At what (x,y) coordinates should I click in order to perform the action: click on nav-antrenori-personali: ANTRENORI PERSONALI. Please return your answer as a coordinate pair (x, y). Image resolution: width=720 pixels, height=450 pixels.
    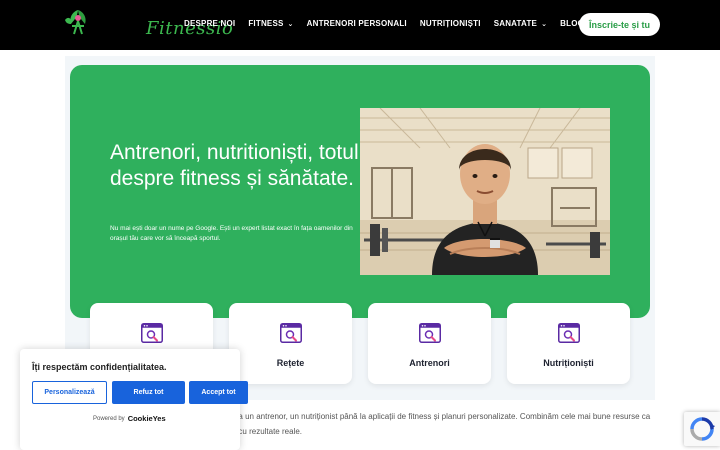
    Looking at the image, I should click on (357, 23).